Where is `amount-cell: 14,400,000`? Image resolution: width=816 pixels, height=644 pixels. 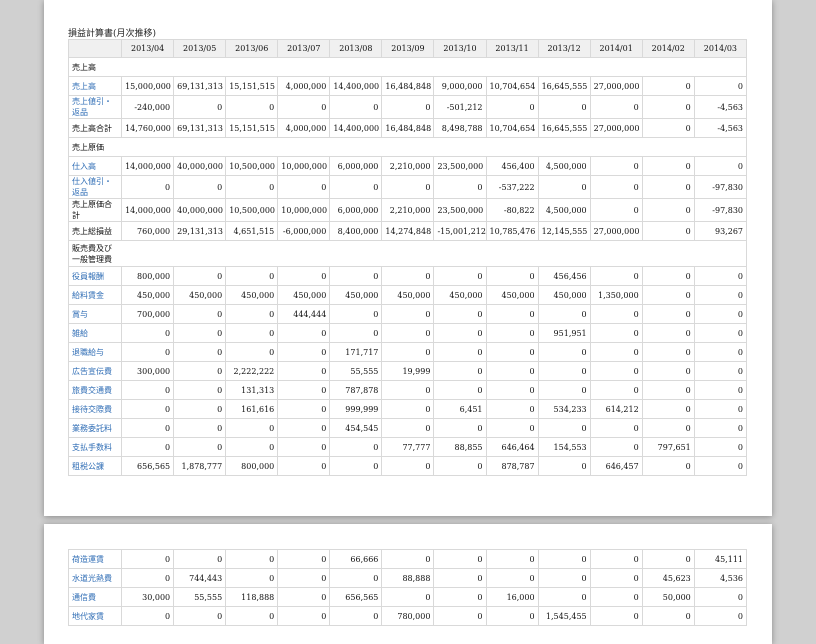
amount-cell: 14,400,000 is located at coordinates (356, 128).